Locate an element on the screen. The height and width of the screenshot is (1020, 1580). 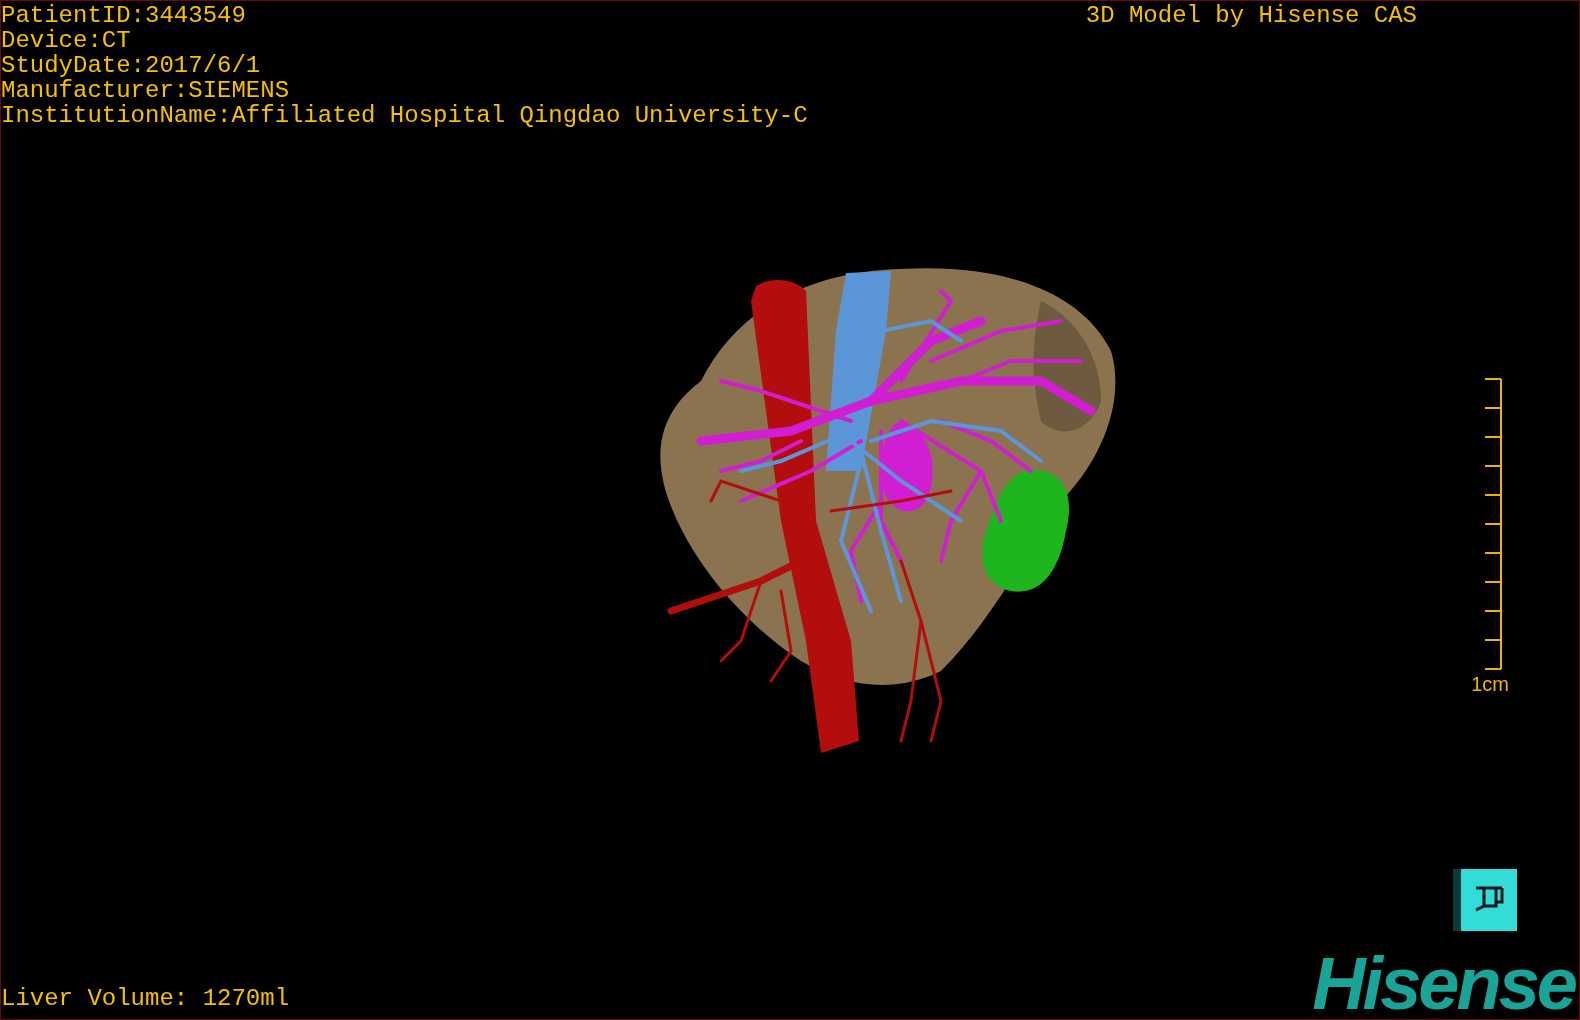
patient-info-line: Device:CT is located at coordinates (66, 40).